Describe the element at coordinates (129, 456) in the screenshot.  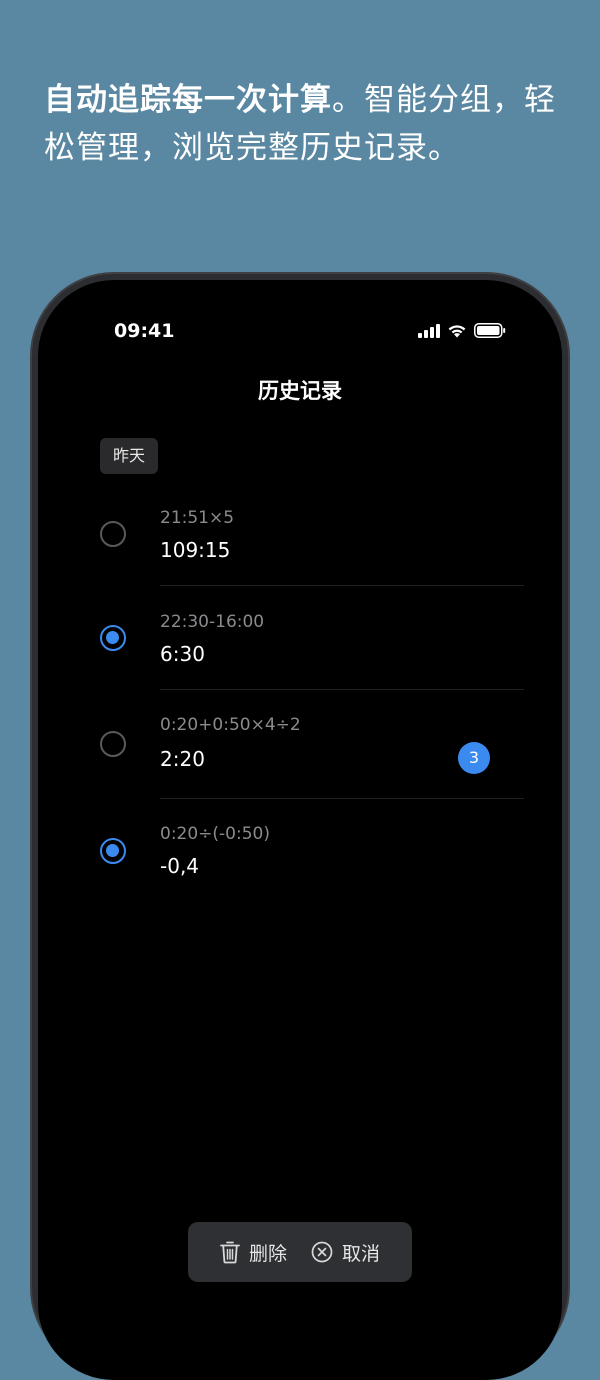
I see `section-header-yesterday: 昨天` at that location.